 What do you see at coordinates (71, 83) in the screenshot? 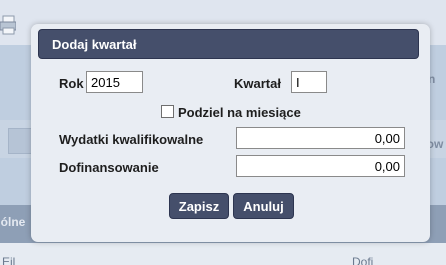
I see `rok-label: Rok` at bounding box center [71, 83].